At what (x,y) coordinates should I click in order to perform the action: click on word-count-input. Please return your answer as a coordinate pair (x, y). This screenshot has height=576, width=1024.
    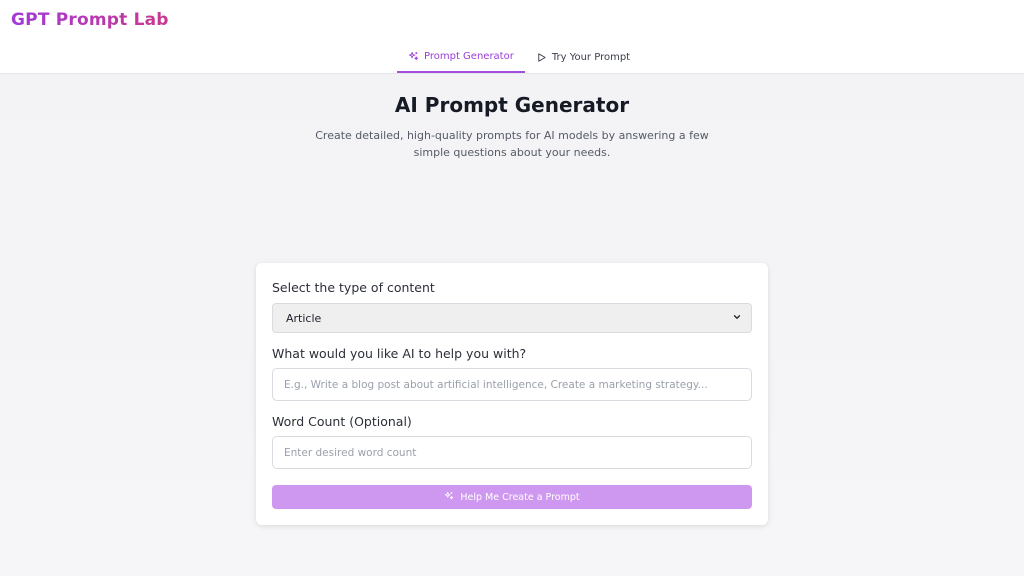
    Looking at the image, I should click on (512, 452).